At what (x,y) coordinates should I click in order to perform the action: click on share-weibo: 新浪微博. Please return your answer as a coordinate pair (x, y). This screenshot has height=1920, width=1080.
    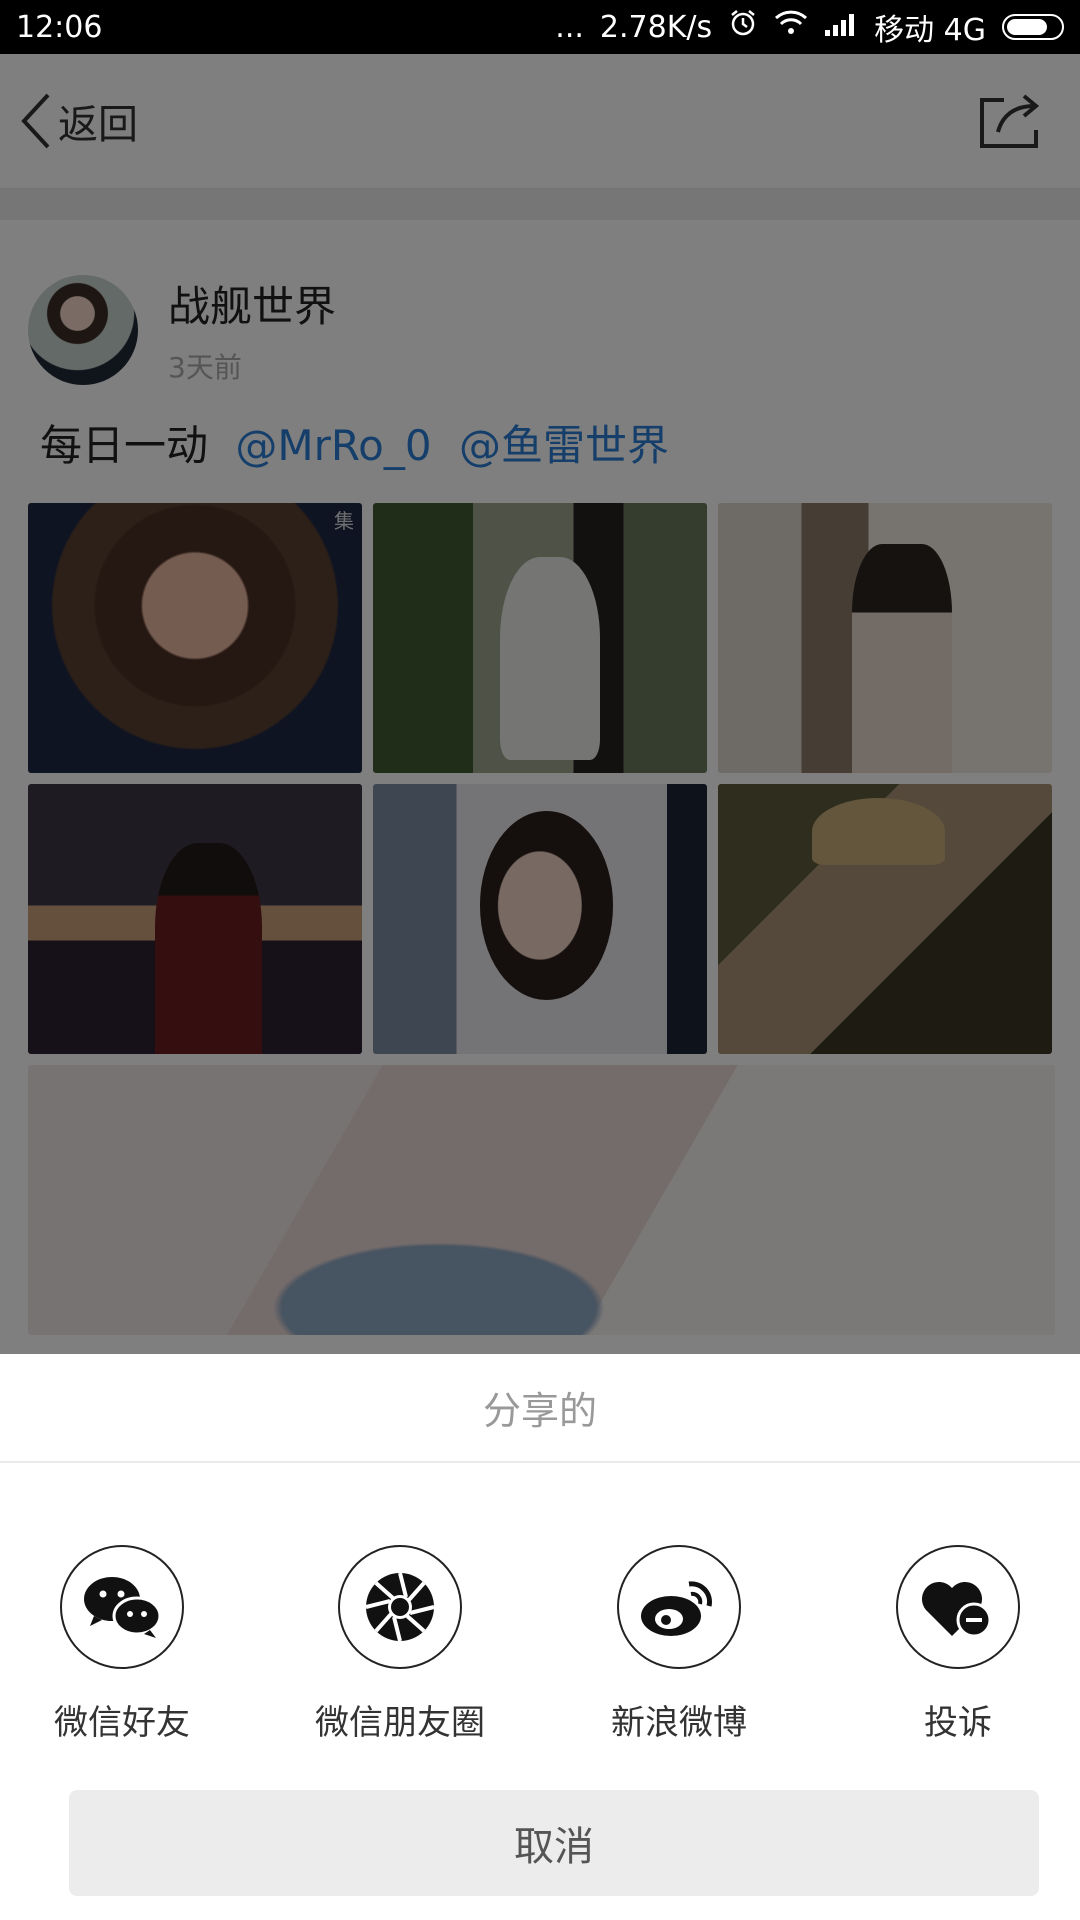
    Looking at the image, I should click on (679, 1644).